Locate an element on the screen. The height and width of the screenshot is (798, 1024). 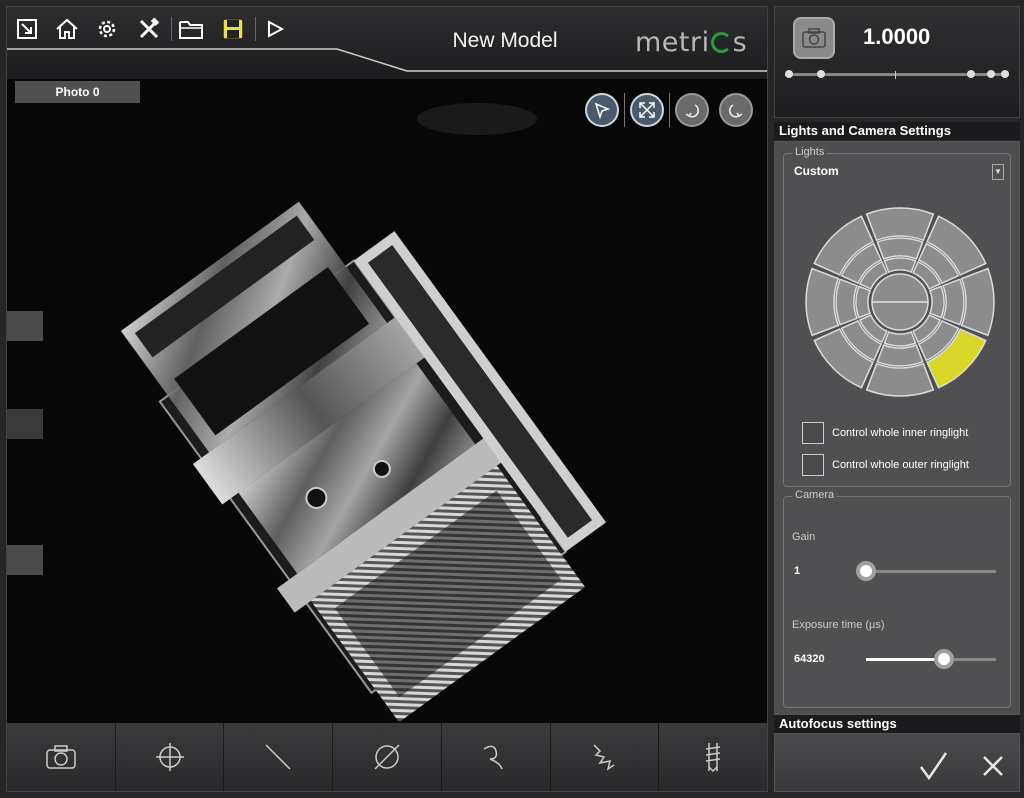
zoom-value: 1.0000 is located at coordinates (897, 36).